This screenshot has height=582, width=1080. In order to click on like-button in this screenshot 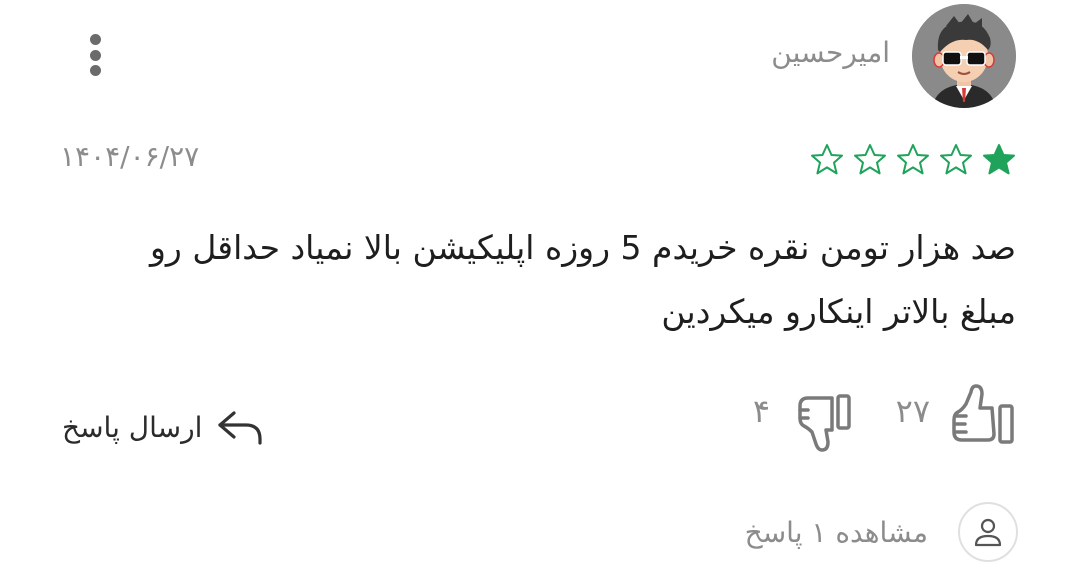, I will do `click(980, 415)`.